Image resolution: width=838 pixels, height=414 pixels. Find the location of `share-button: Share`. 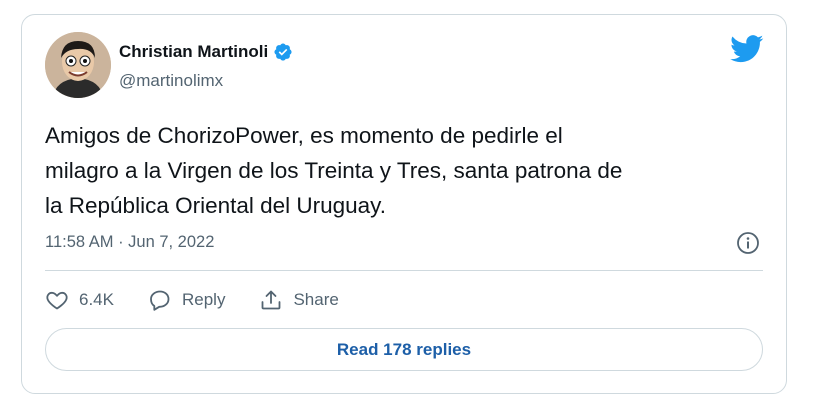

share-button: Share is located at coordinates (299, 300).